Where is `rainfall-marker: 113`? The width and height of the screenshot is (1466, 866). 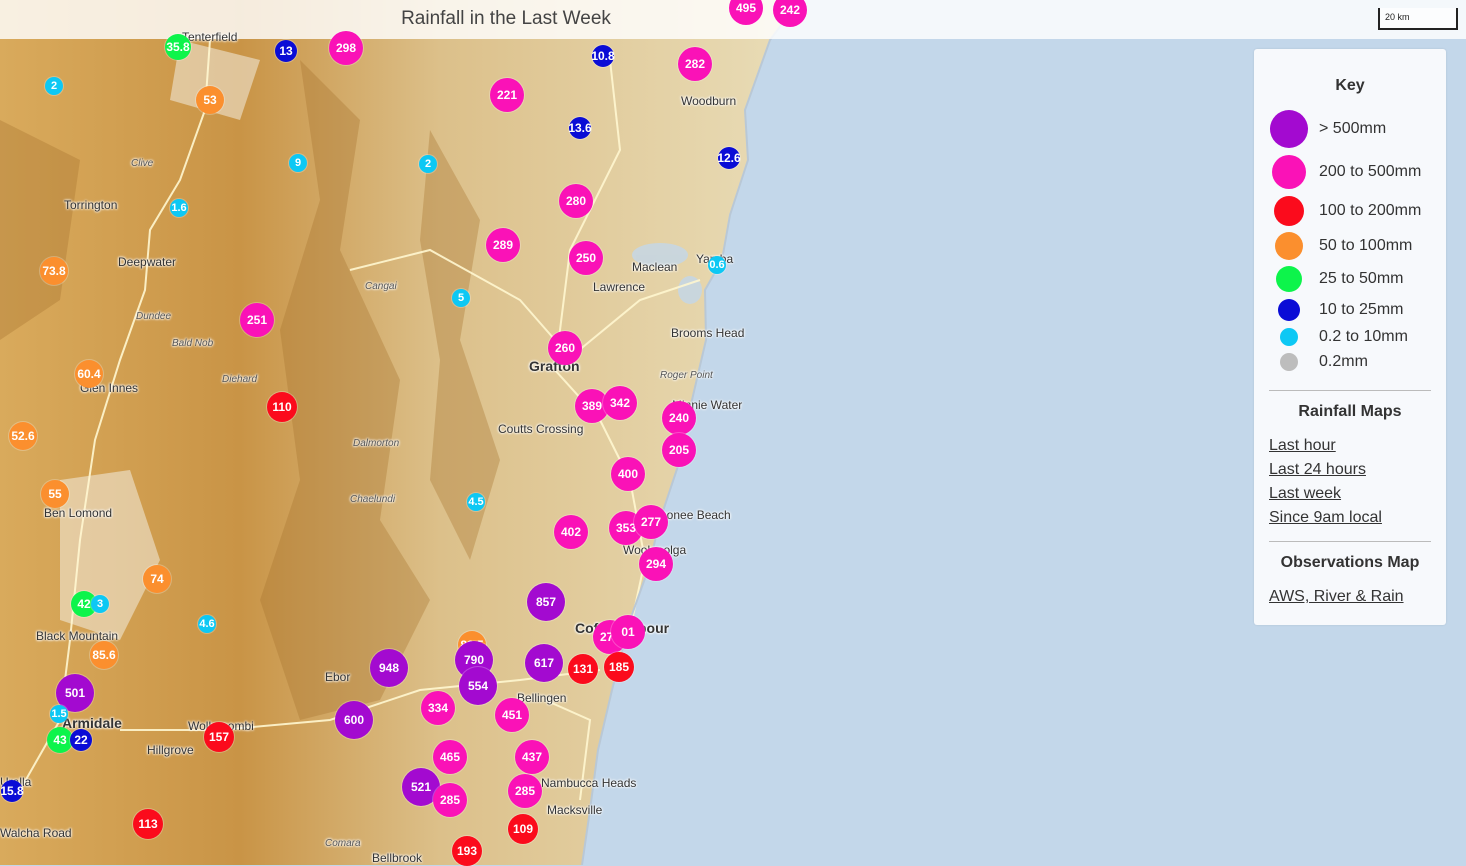 rainfall-marker: 113 is located at coordinates (148, 824).